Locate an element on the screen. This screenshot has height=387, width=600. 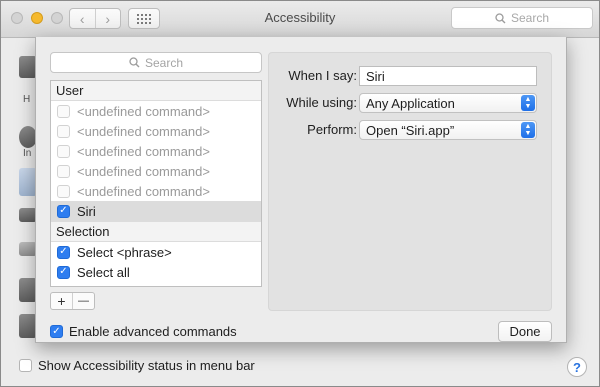
status-menu-option: Show Accessibility status in menu bar is located at coordinates (137, 365).